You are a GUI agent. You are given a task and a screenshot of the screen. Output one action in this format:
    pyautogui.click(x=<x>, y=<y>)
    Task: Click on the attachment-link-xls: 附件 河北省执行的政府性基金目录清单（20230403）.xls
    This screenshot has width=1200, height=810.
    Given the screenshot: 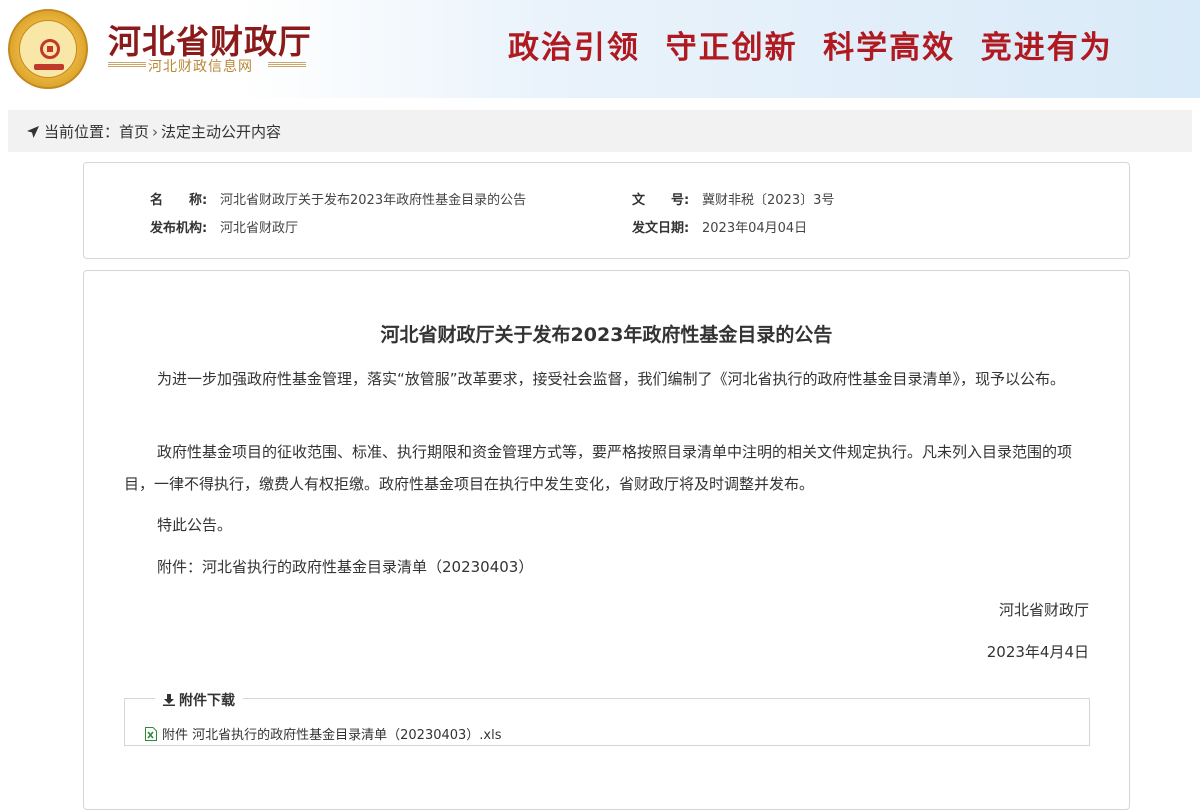 What is the action you would take?
    pyautogui.click(x=323, y=733)
    